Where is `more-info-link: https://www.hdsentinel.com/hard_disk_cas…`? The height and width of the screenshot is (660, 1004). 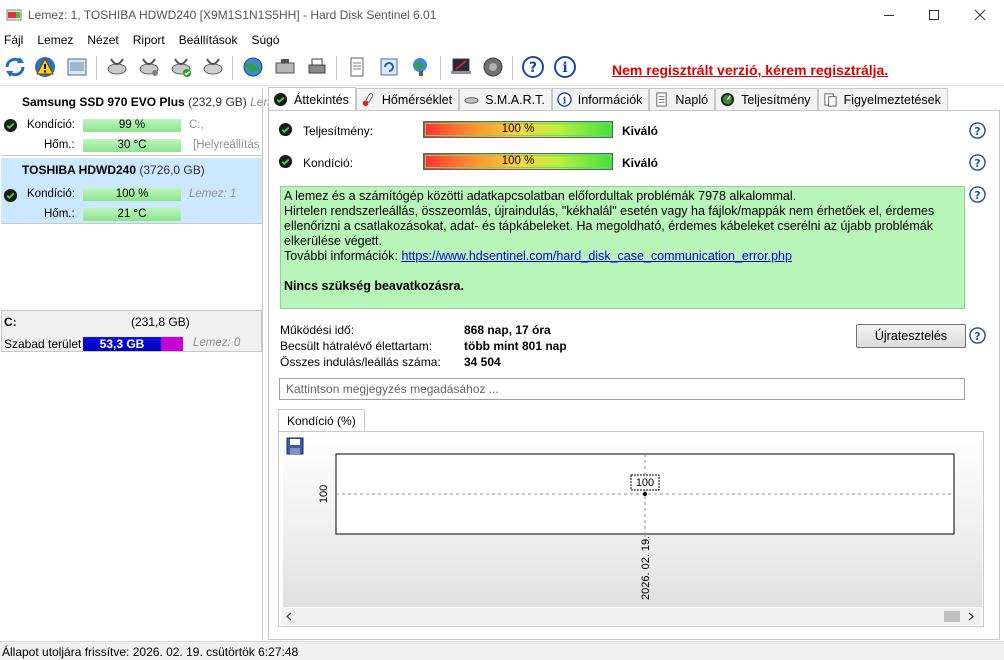
more-info-link: https://www.hdsentinel.com/hard_disk_cas… is located at coordinates (596, 256).